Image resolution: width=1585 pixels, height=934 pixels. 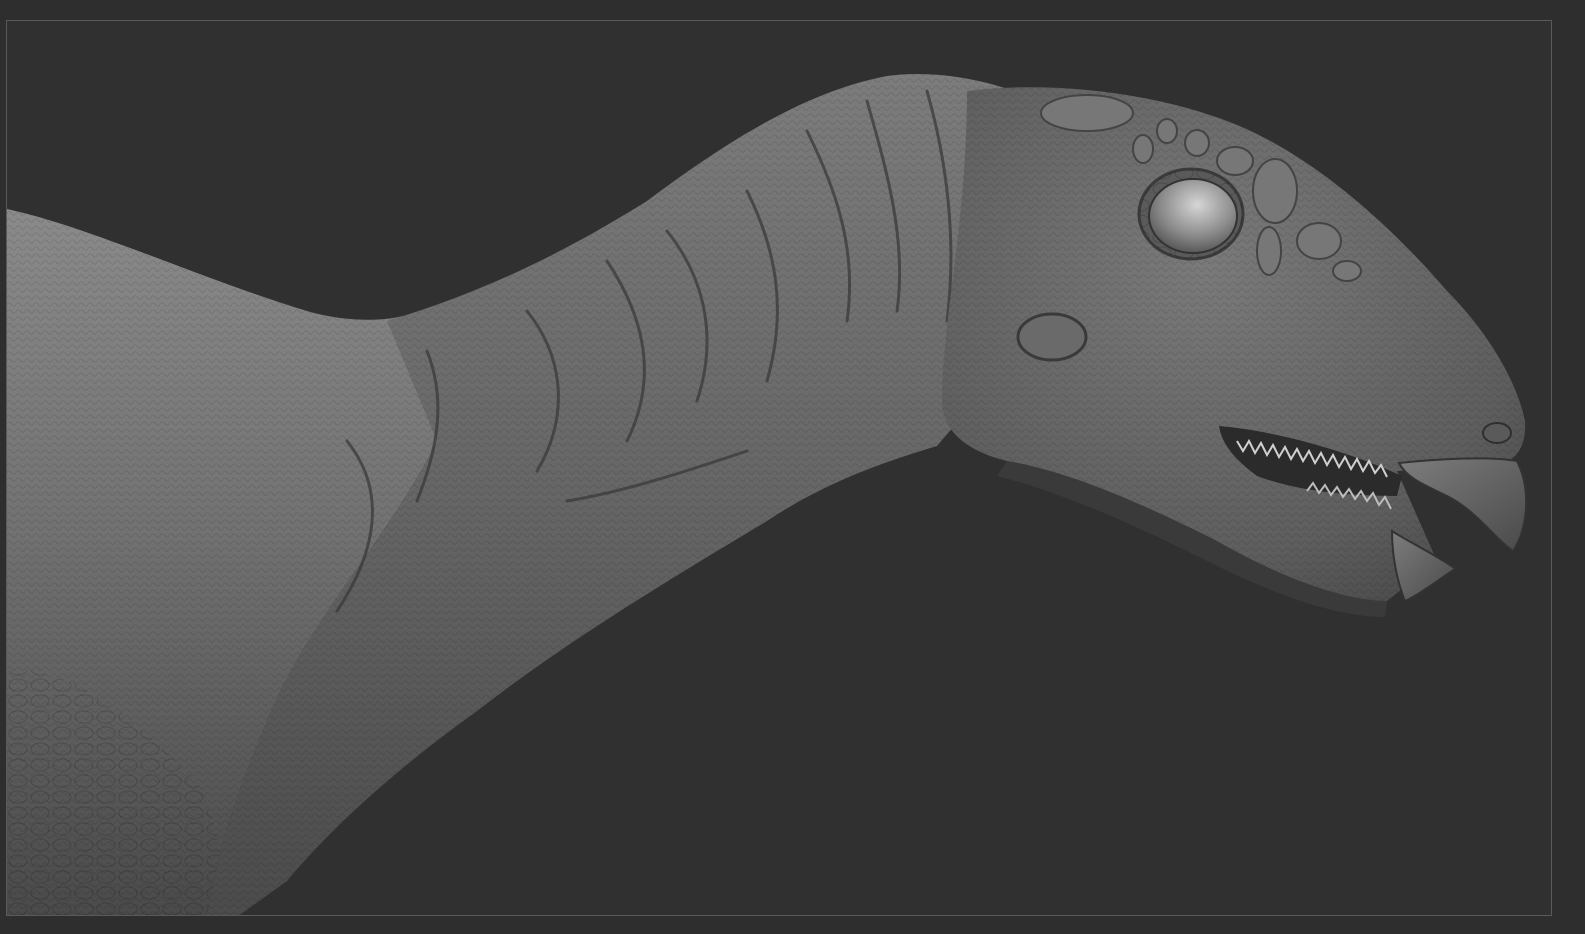 What do you see at coordinates (1191, 214) in the screenshot?
I see `eye` at bounding box center [1191, 214].